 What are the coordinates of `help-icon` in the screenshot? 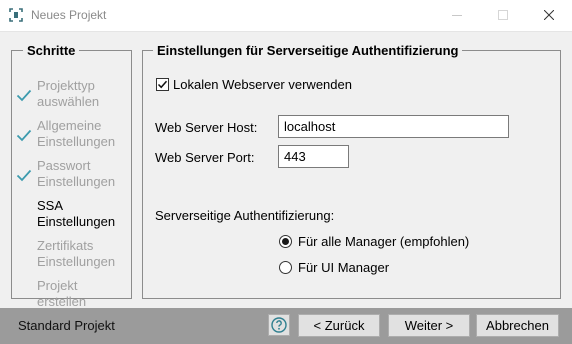 It's located at (279, 325).